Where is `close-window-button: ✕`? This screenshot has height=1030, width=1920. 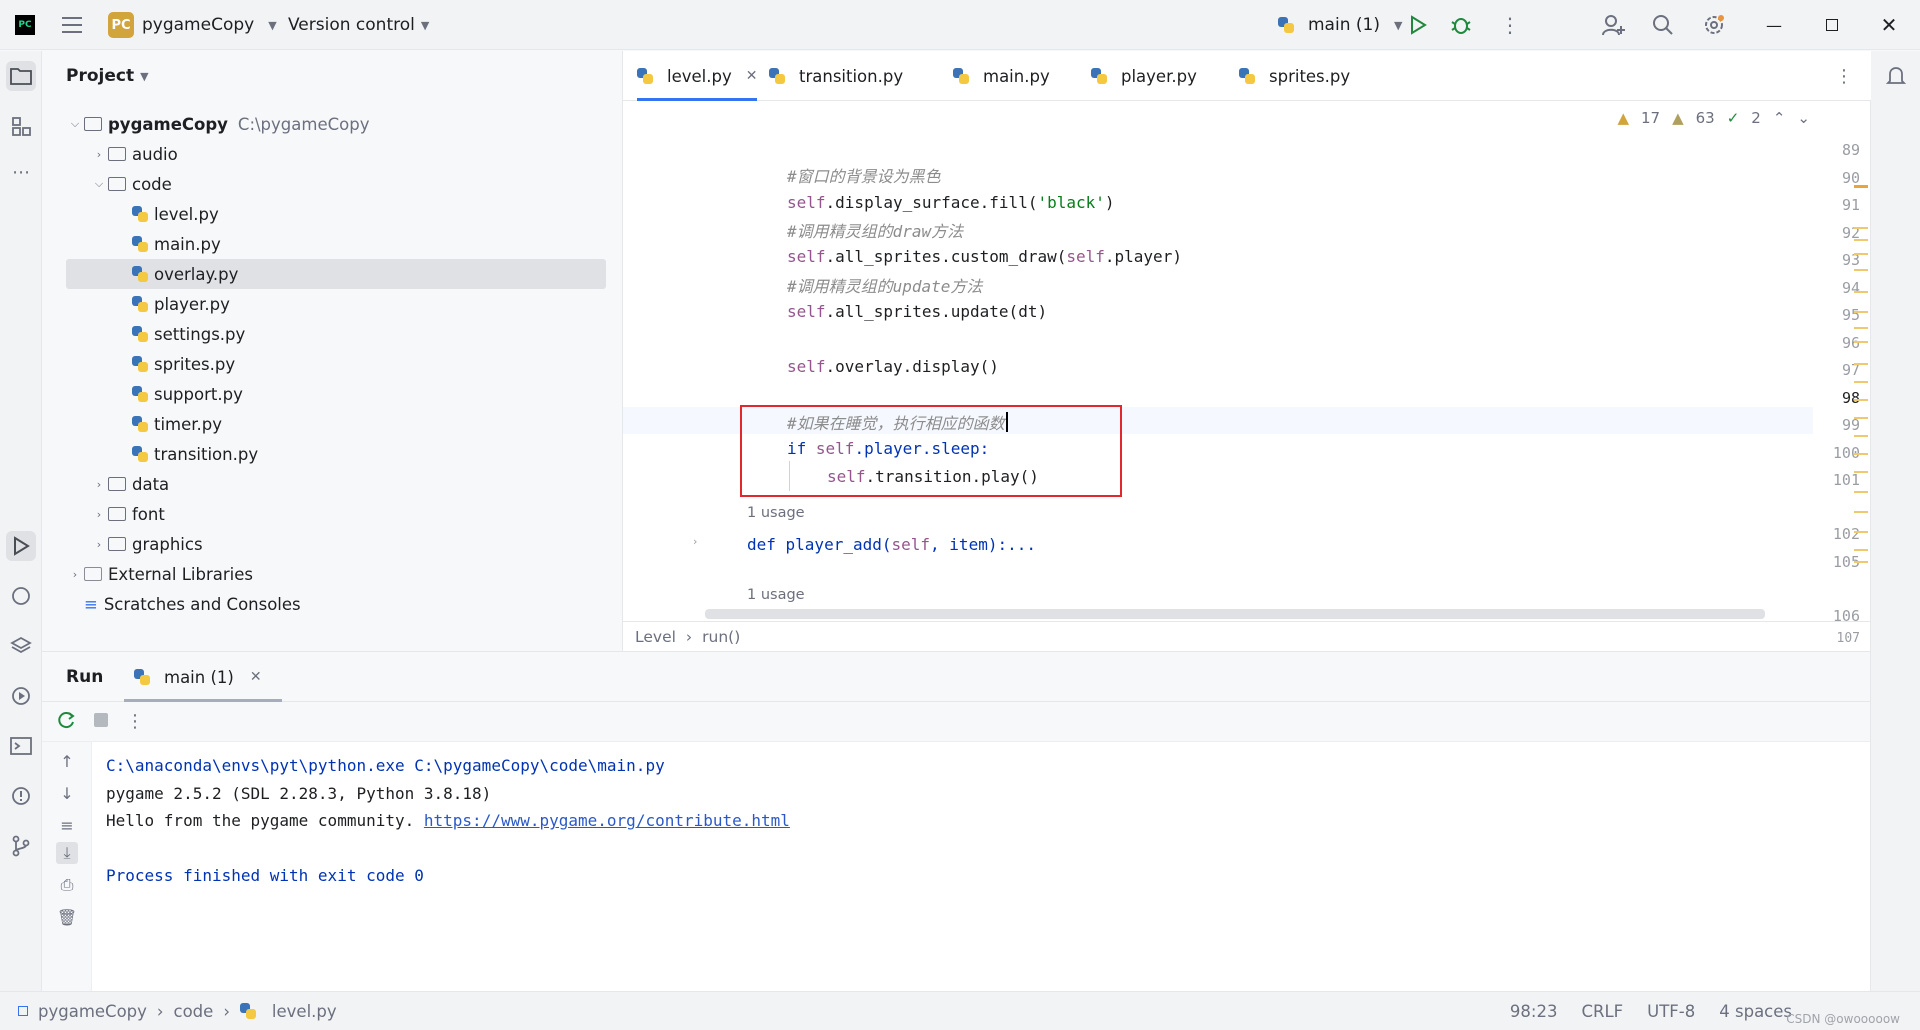
close-window-button: ✕ is located at coordinates (1889, 25).